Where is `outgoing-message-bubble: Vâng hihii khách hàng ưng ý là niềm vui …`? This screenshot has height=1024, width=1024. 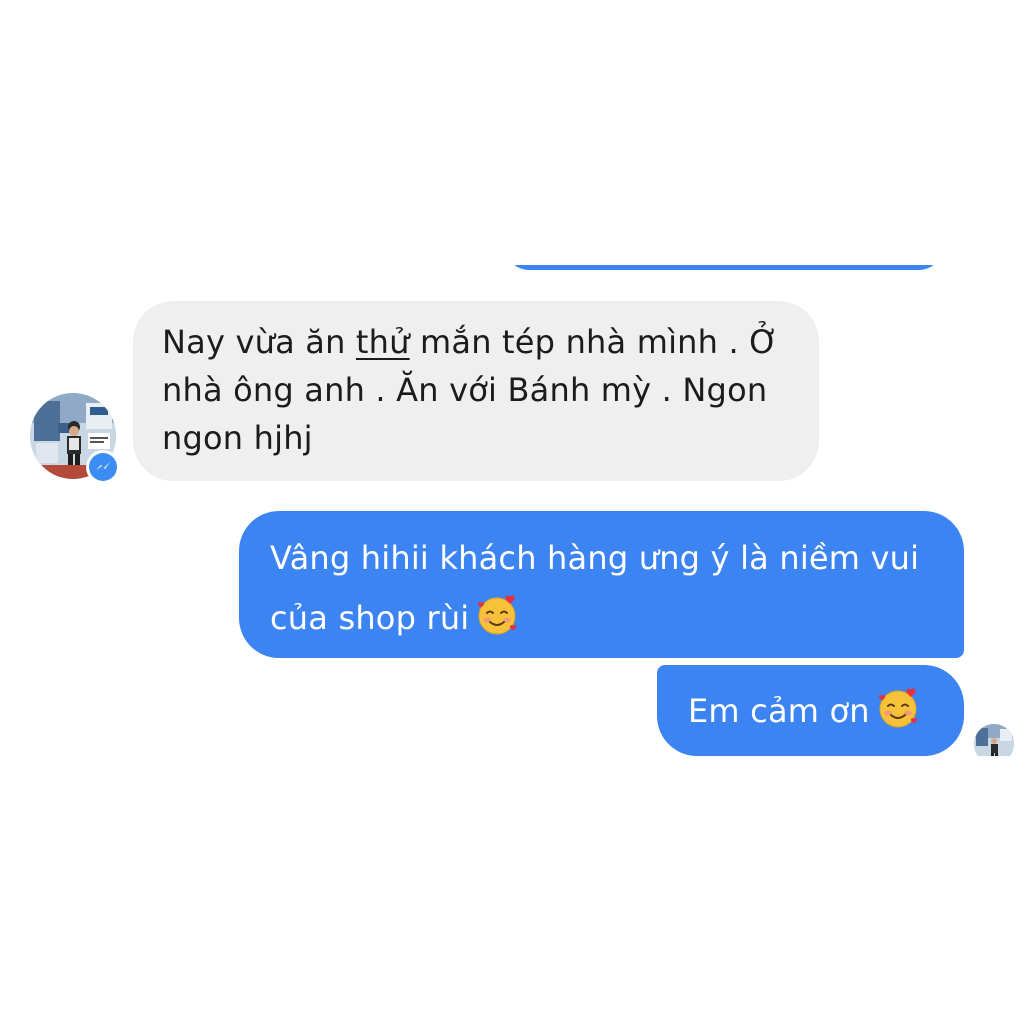 outgoing-message-bubble: Vâng hihii khách hàng ưng ý là niềm vui … is located at coordinates (601, 584).